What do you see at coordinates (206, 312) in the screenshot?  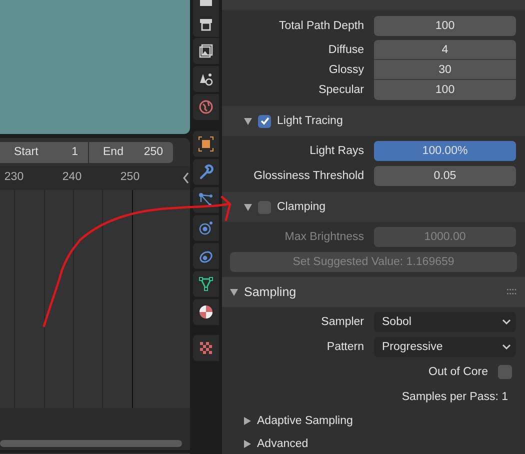 I see `sphere-icon` at bounding box center [206, 312].